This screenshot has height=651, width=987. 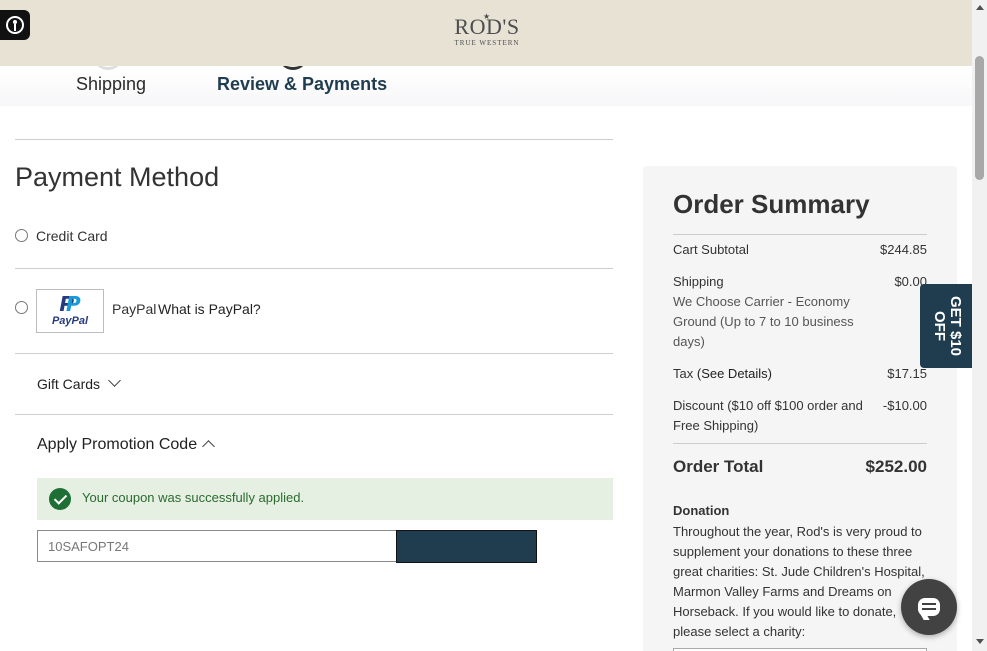 I want to click on accessibility-icon, so click(x=15, y=25).